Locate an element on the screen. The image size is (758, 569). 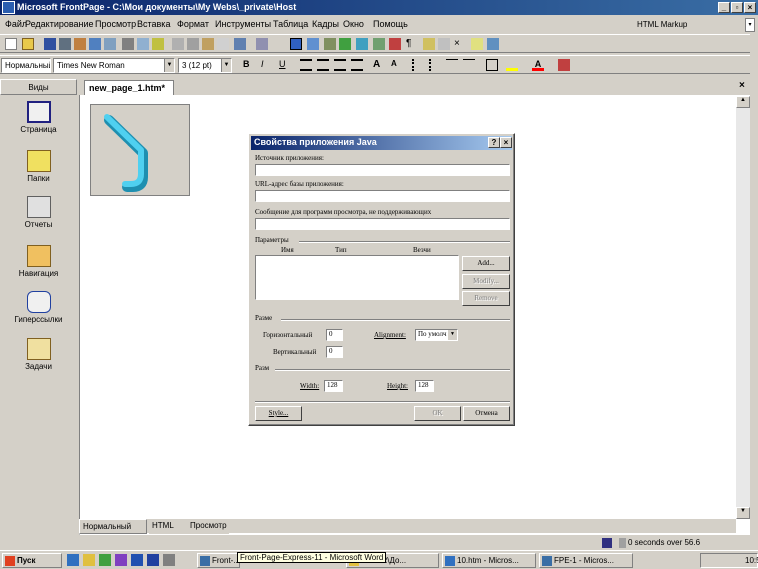
menu-help: Помощь is located at coordinates (390, 24).